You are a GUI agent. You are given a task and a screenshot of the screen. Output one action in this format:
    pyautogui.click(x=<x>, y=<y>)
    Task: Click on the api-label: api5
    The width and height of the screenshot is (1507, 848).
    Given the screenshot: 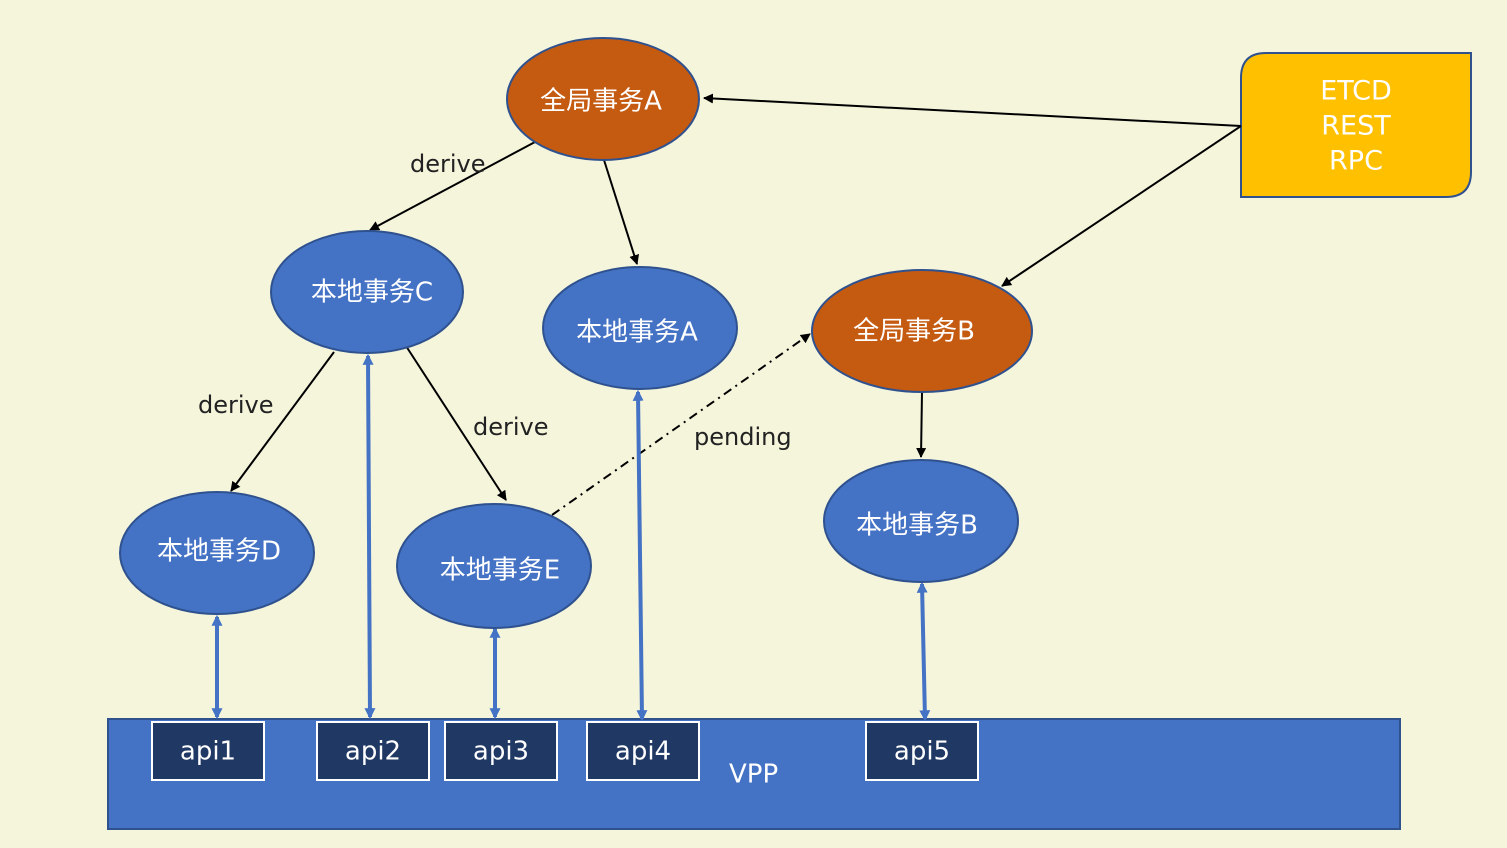 What is the action you would take?
    pyautogui.click(x=922, y=752)
    